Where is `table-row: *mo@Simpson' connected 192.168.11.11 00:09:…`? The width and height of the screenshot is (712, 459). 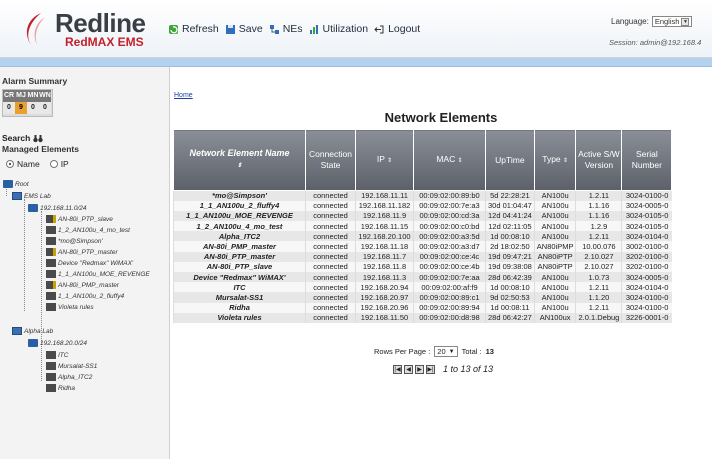 table-row: *mo@Simpson' connected 192.168.11.11 00:09:… is located at coordinates (422, 195).